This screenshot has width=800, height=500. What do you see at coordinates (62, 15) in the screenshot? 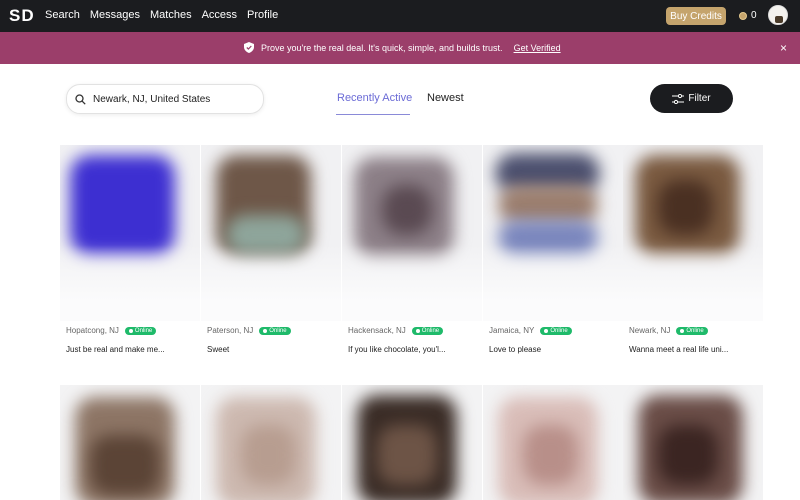
I see `nav-search: Search` at bounding box center [62, 15].